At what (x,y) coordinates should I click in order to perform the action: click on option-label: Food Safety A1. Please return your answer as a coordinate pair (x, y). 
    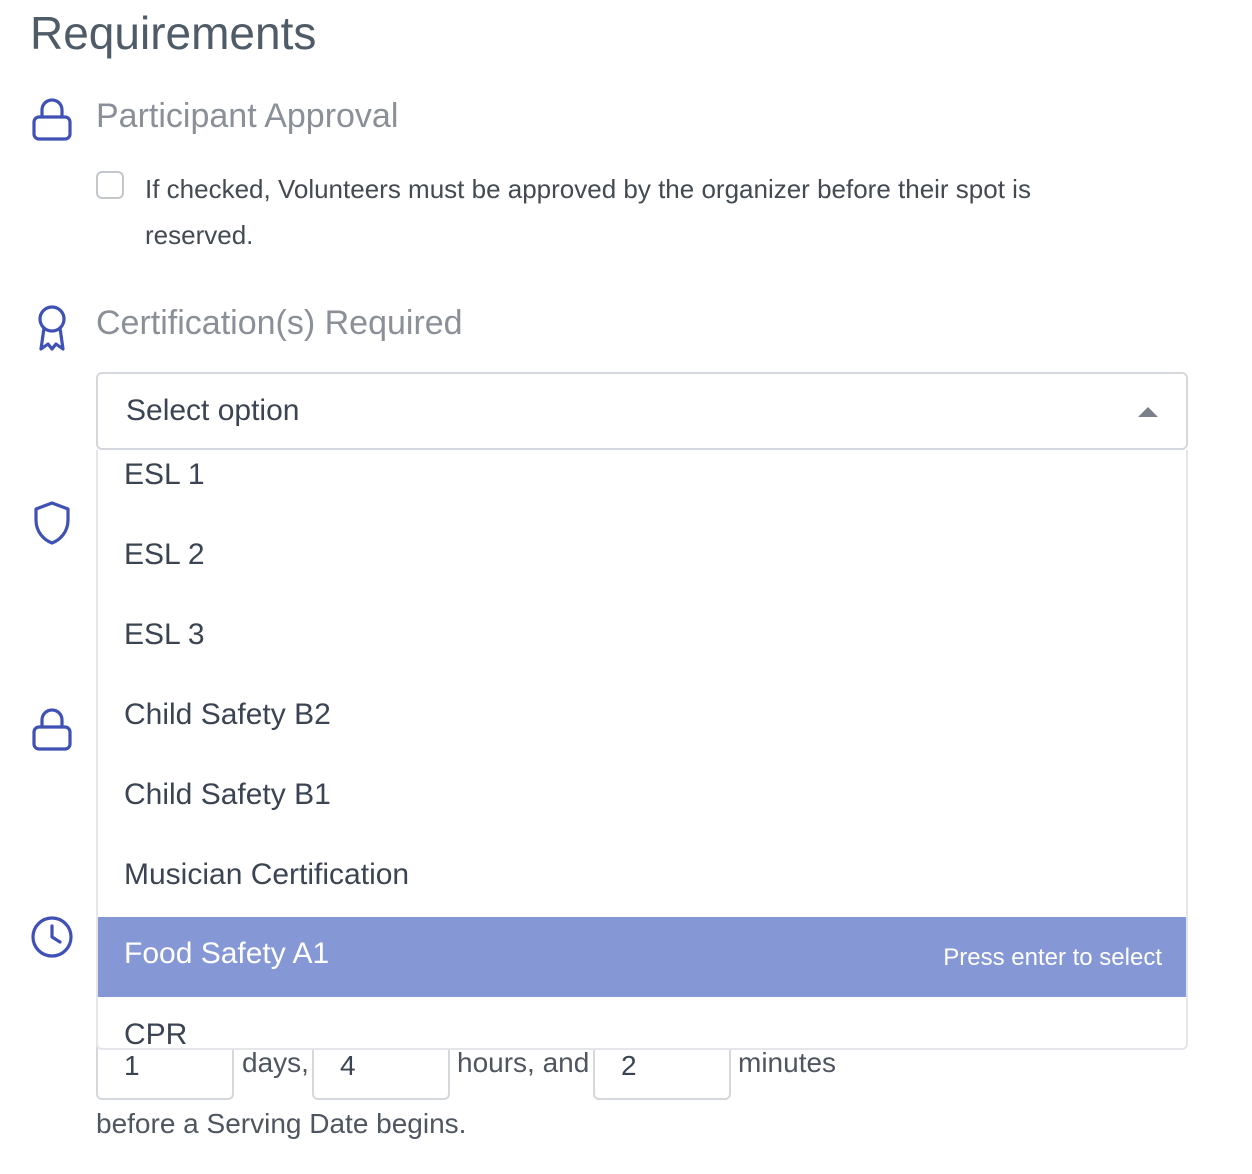
    Looking at the image, I should click on (227, 953).